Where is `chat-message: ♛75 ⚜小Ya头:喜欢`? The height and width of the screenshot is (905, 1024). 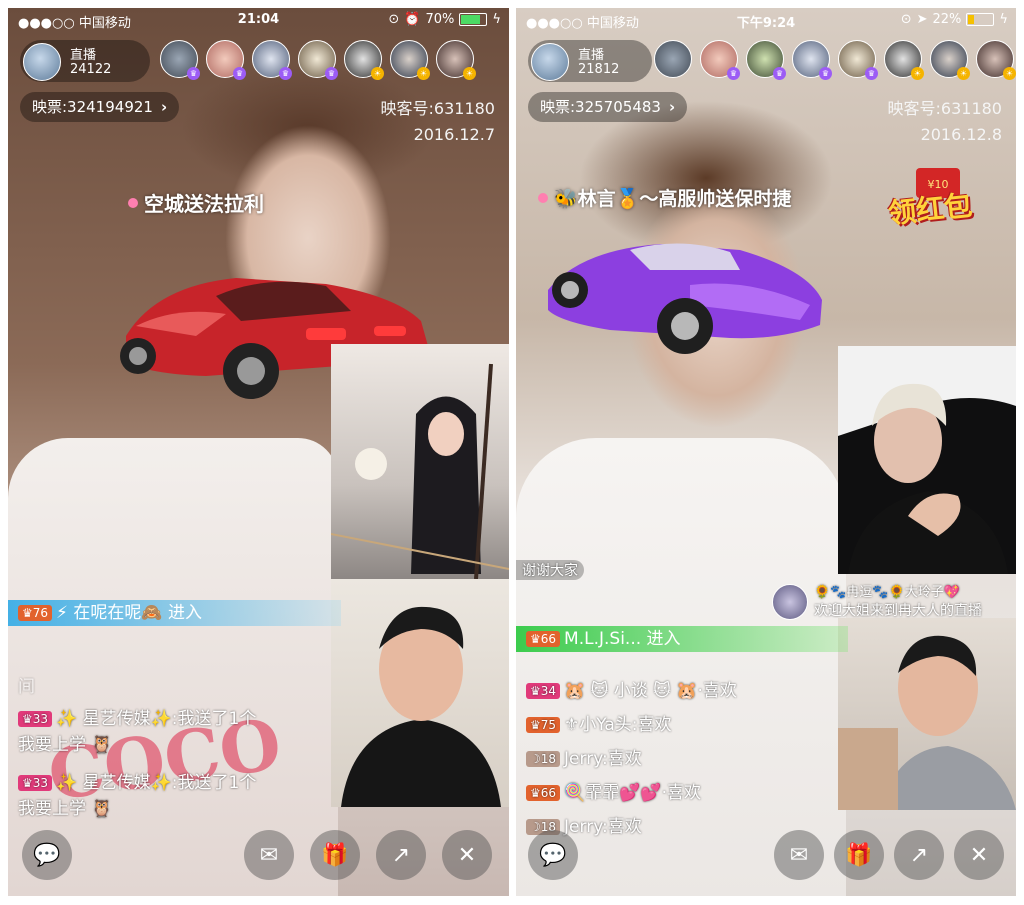
chat-message: ♛75 ⚜小Ya头:喜欢 is located at coordinates (598, 722).